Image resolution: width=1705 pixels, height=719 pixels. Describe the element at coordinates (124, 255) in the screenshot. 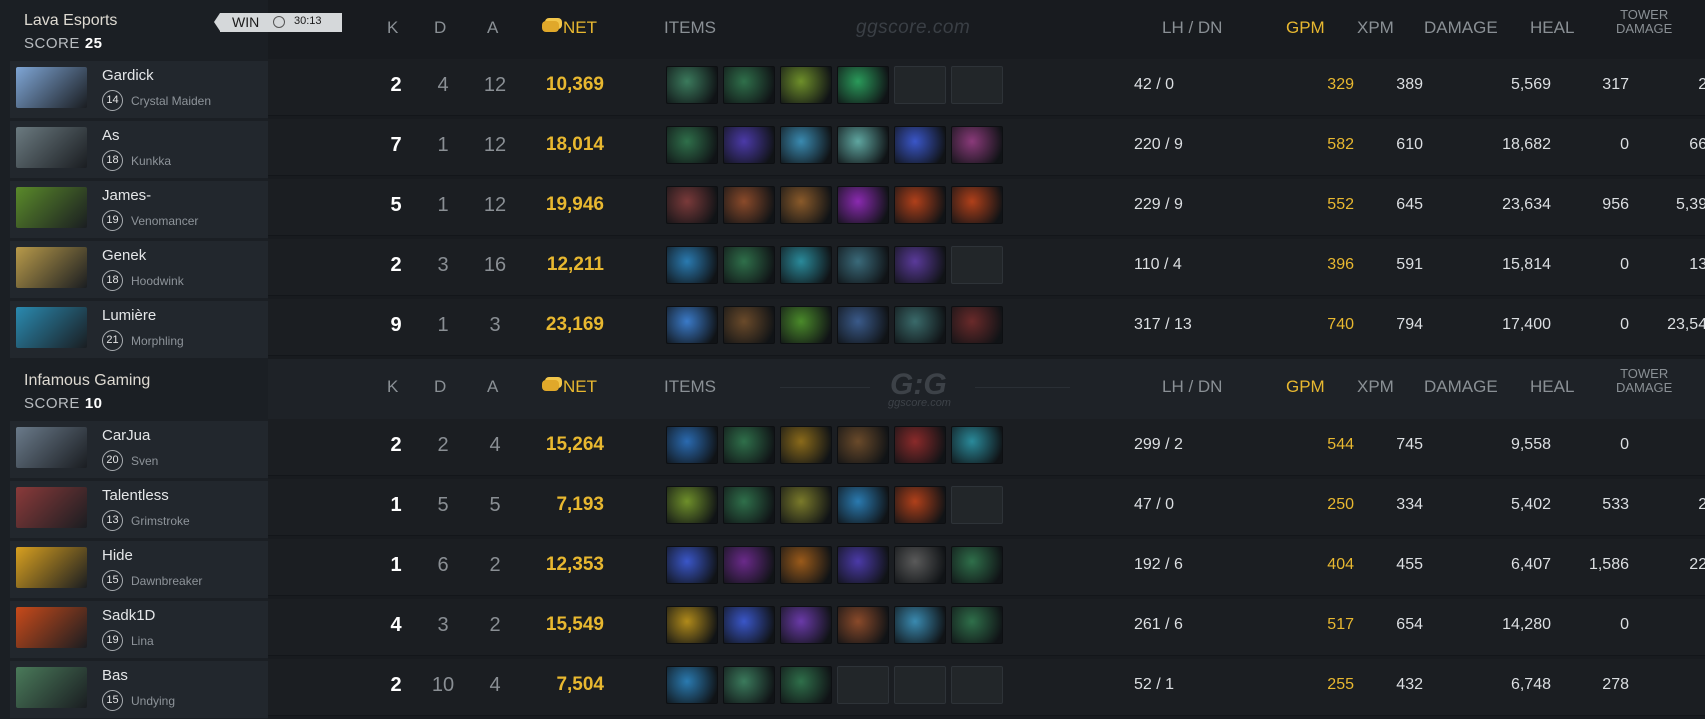

I see `player-name: Genek` at that location.